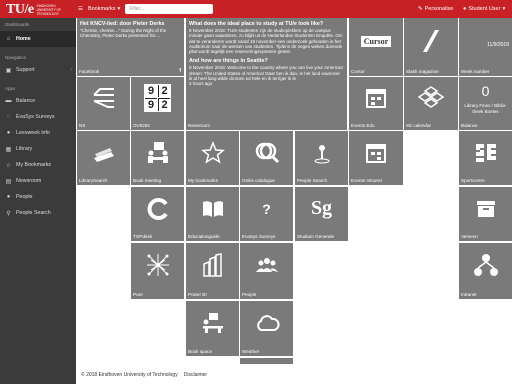  What do you see at coordinates (34, 165) in the screenshot?
I see `sidebar-item-label: My Bookmarks` at bounding box center [34, 165].